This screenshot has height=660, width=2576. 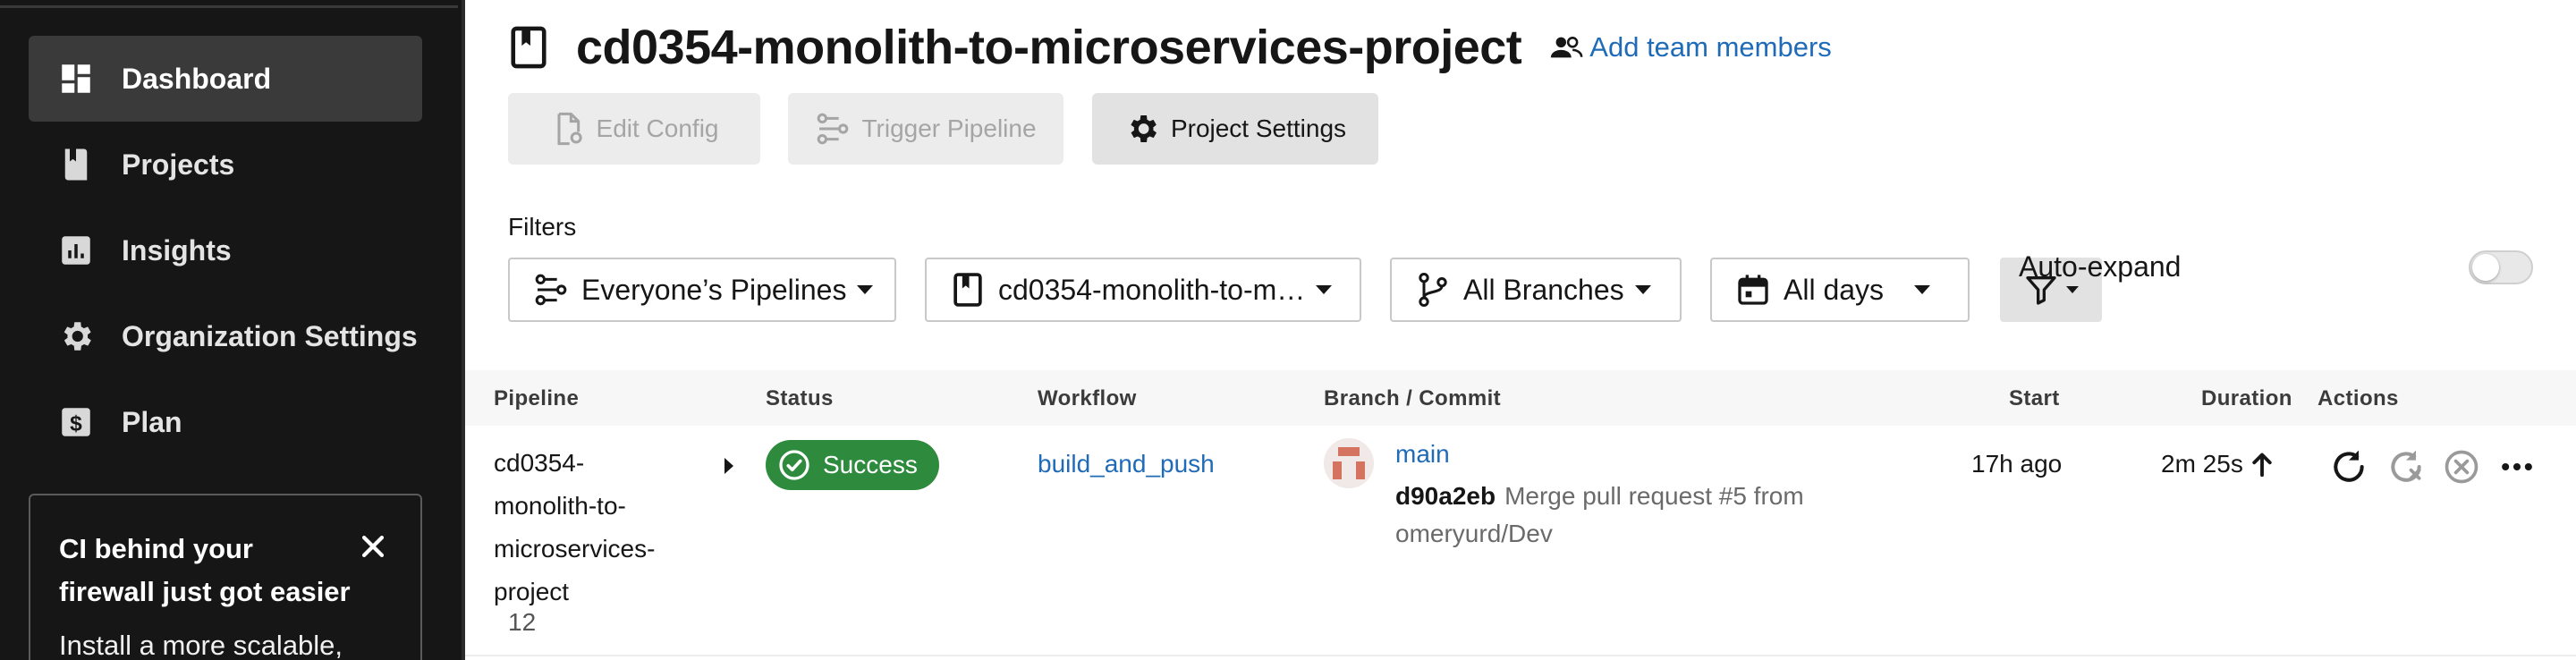 What do you see at coordinates (870, 464) in the screenshot?
I see `status-label: Success` at bounding box center [870, 464].